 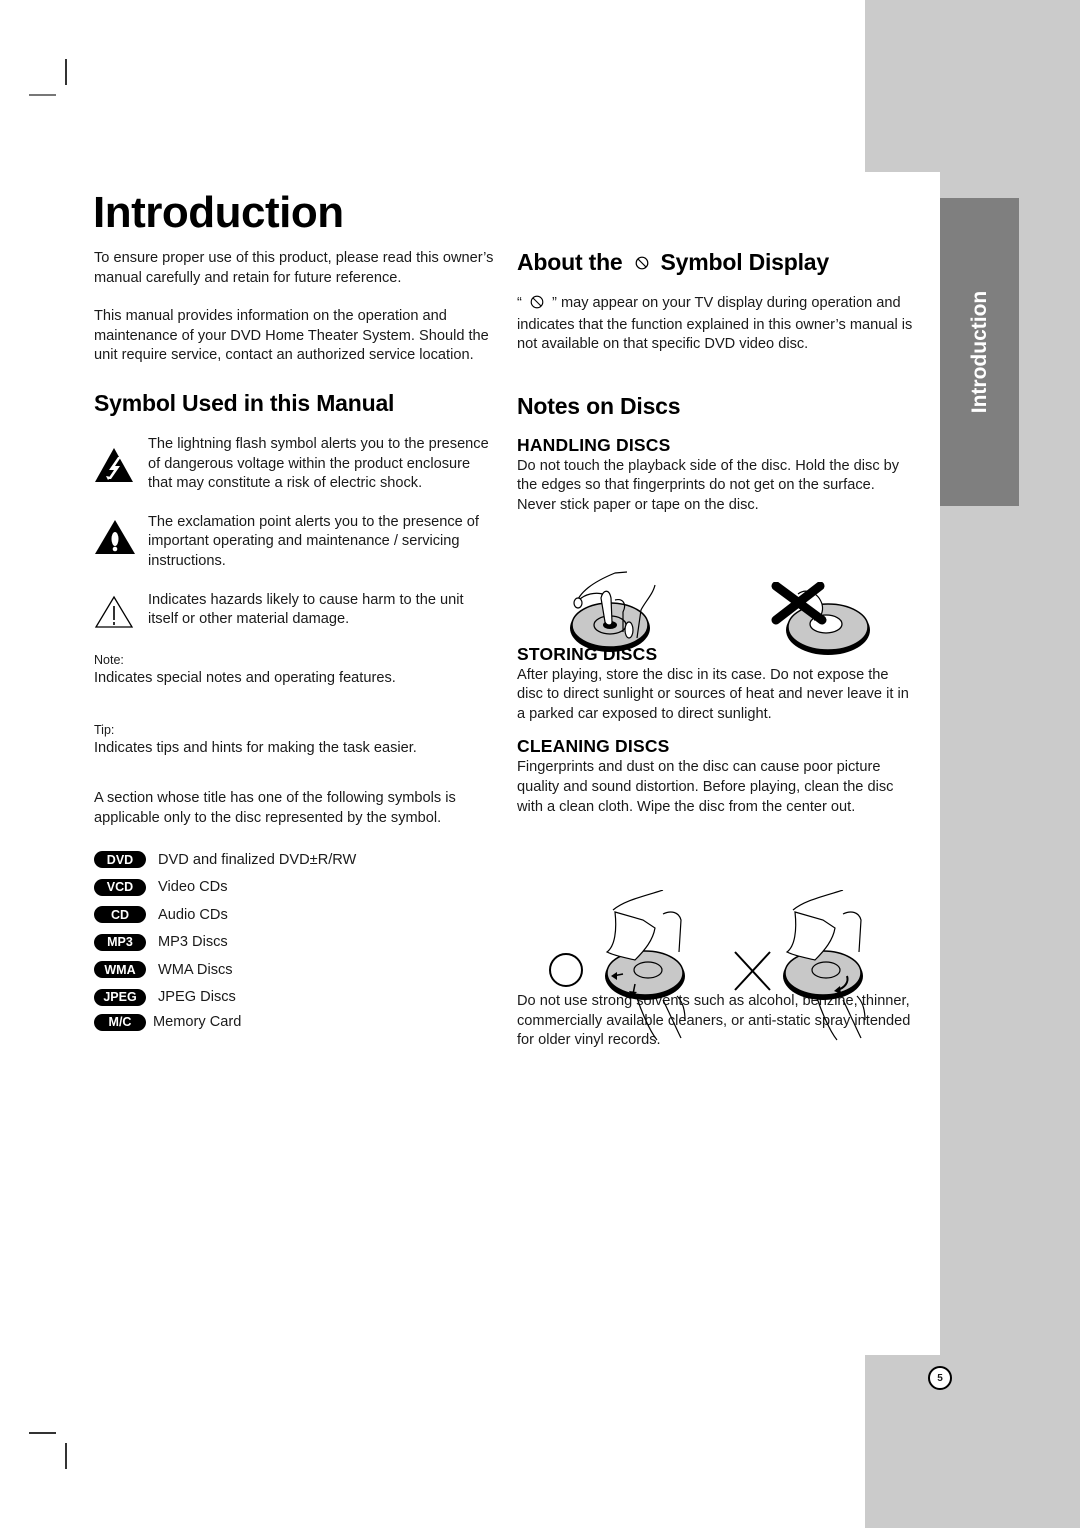 I want to click on symbol-section-heading: Symbol Used in this Manual, so click(x=244, y=402).